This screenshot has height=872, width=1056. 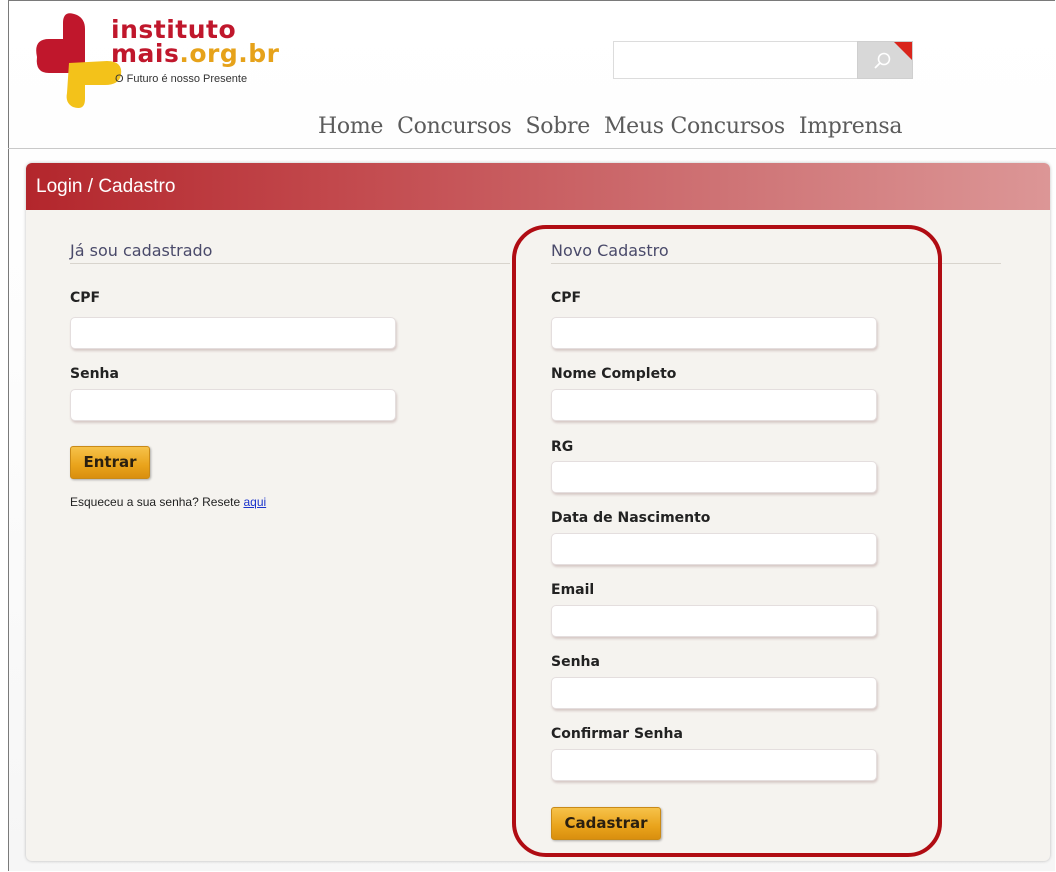 I want to click on login-senha-input, so click(x=233, y=405).